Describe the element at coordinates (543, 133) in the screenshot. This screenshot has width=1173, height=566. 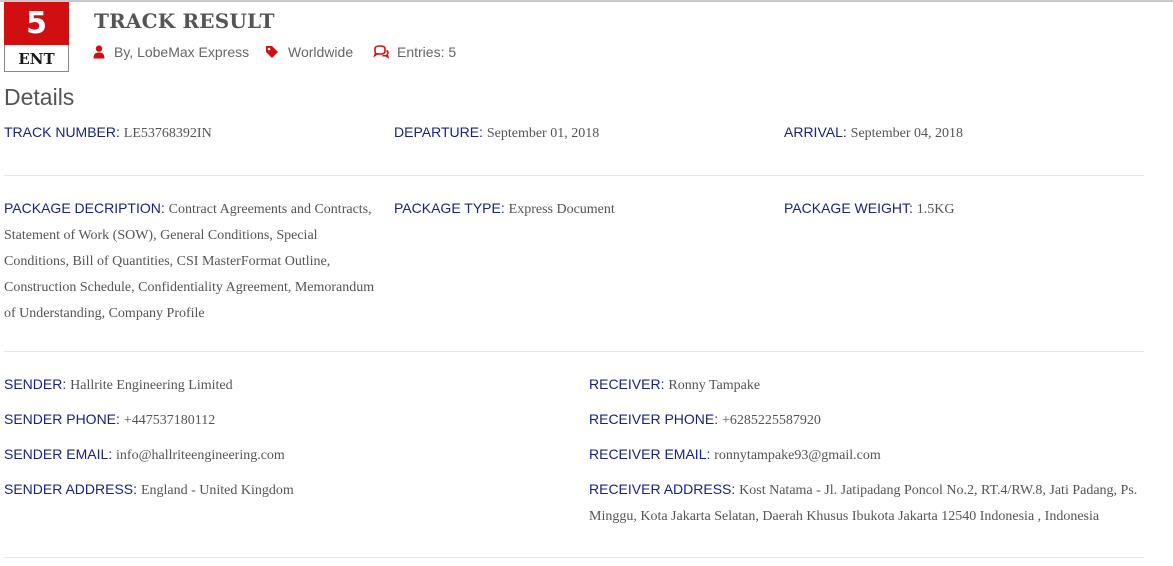
I see `departure-value: September 01, 2018` at that location.